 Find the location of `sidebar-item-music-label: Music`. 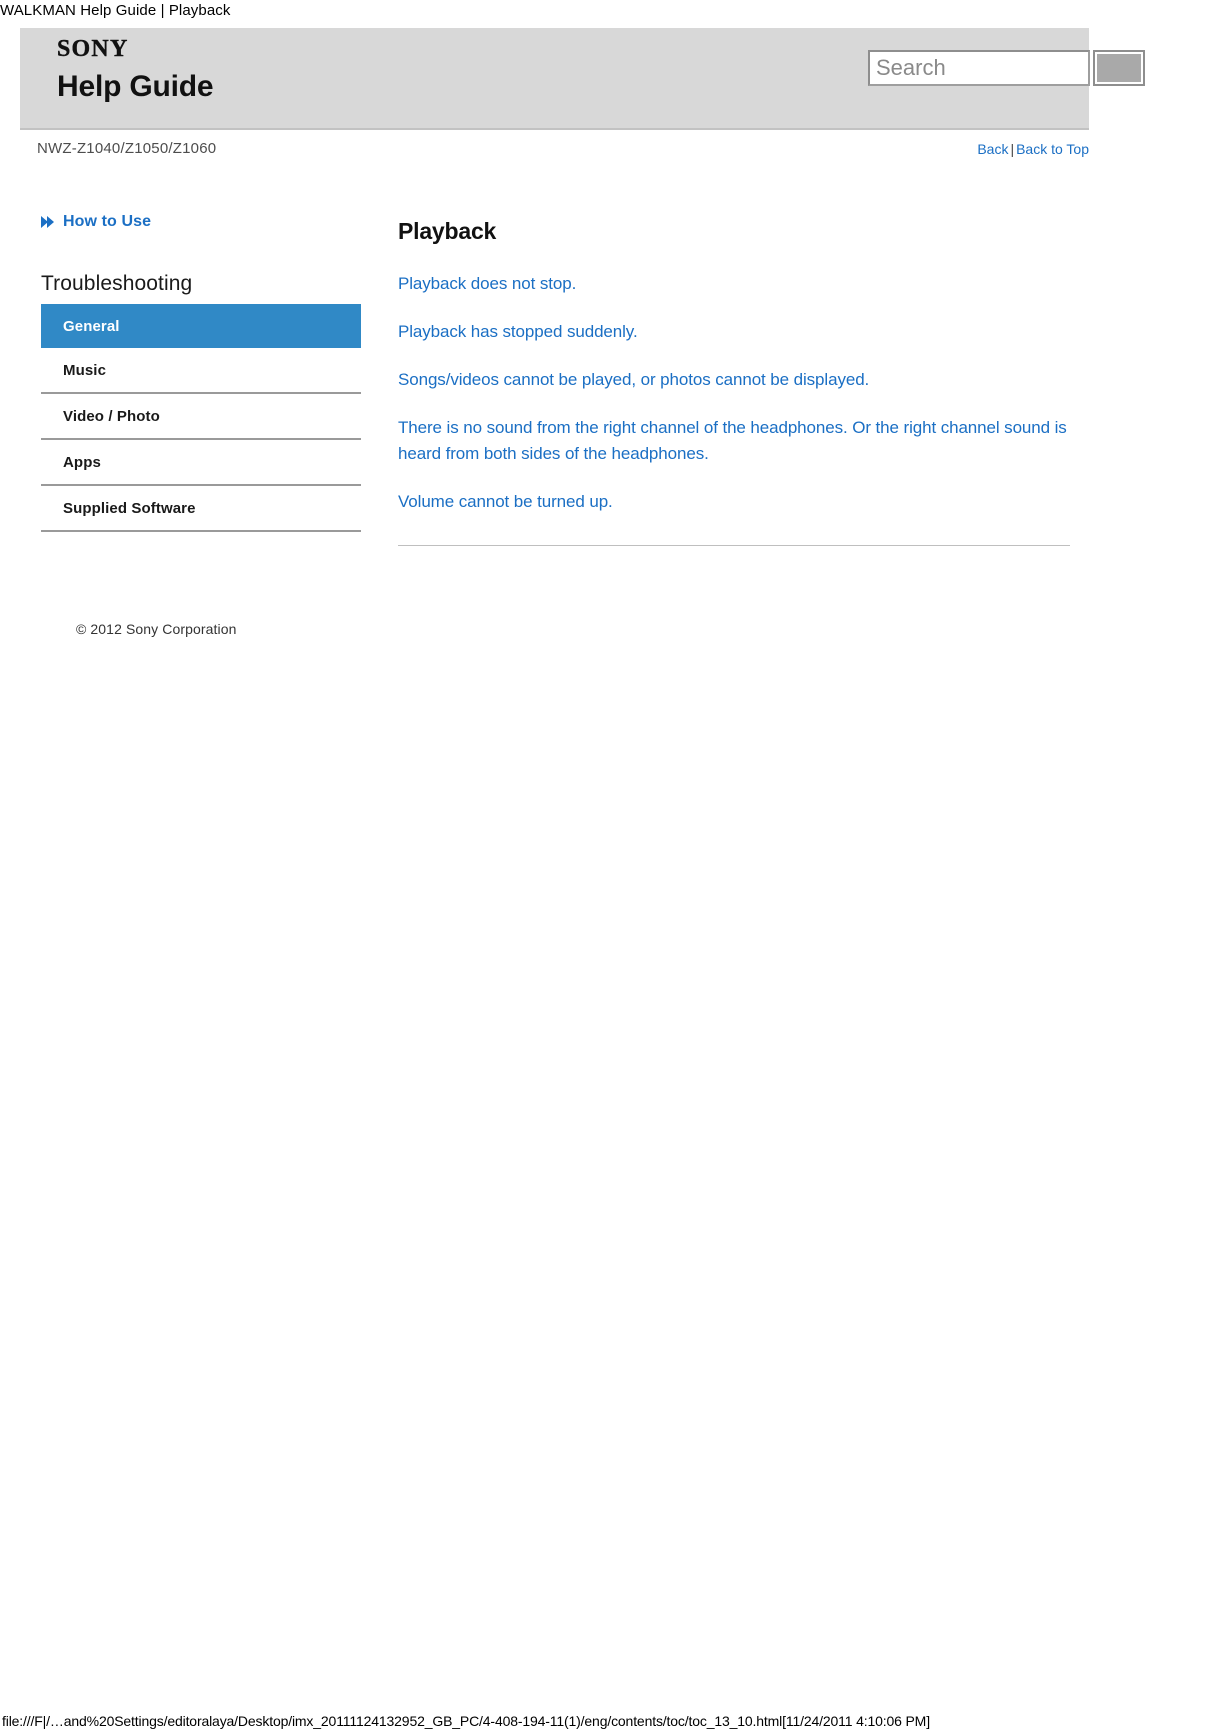

sidebar-item-music-label: Music is located at coordinates (201, 370).